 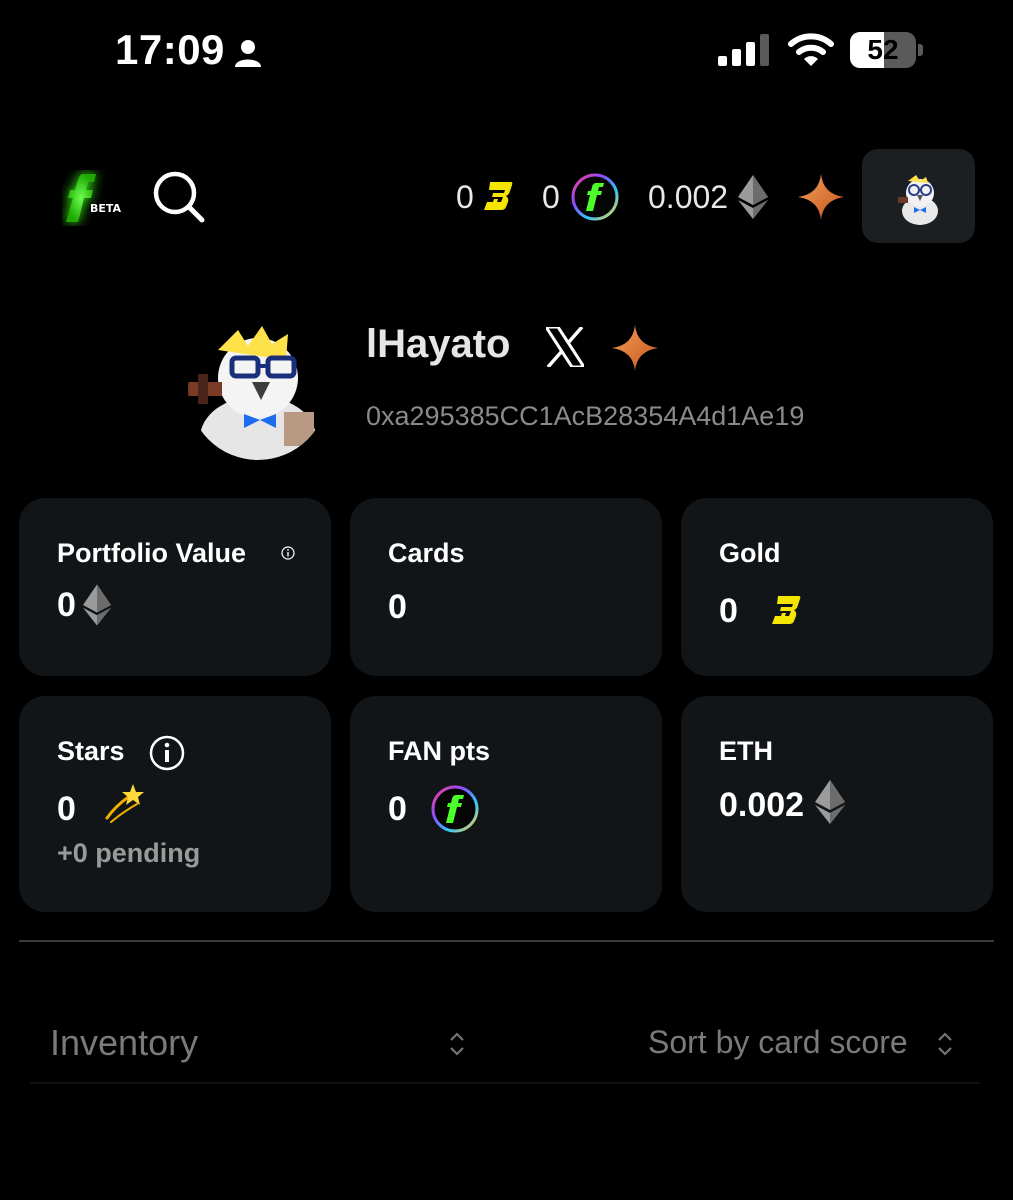 I want to click on gold-balance: 0, so click(x=465, y=197).